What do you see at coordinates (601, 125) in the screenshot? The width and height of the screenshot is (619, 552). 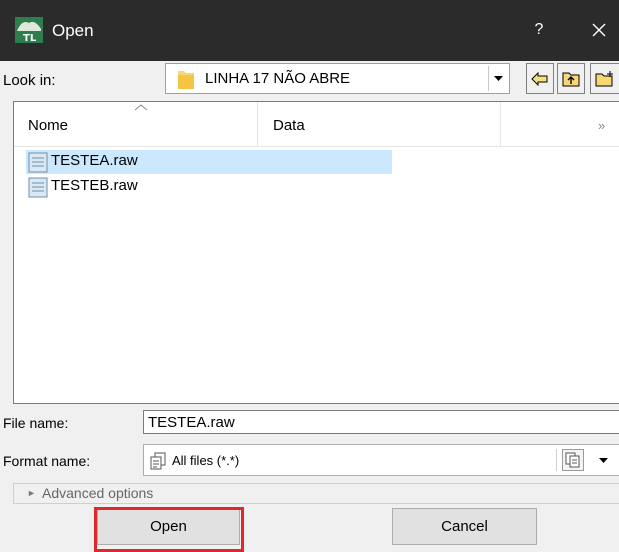 I see `more-columns-icon: »` at bounding box center [601, 125].